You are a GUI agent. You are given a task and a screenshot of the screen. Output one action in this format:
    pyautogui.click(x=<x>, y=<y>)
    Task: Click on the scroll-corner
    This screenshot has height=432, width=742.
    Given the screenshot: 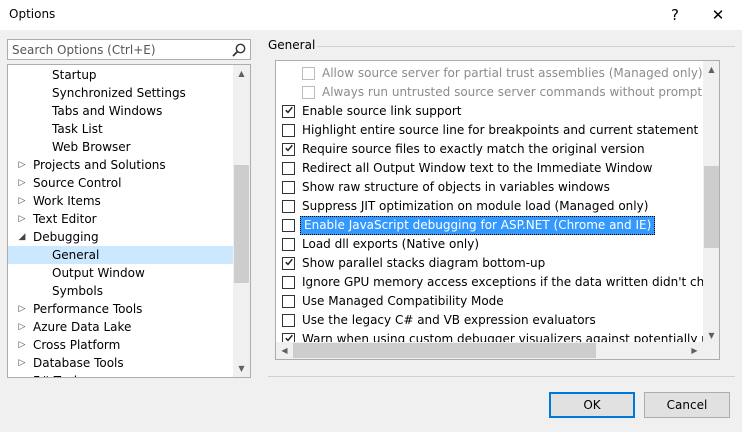 What is the action you would take?
    pyautogui.click(x=710, y=350)
    